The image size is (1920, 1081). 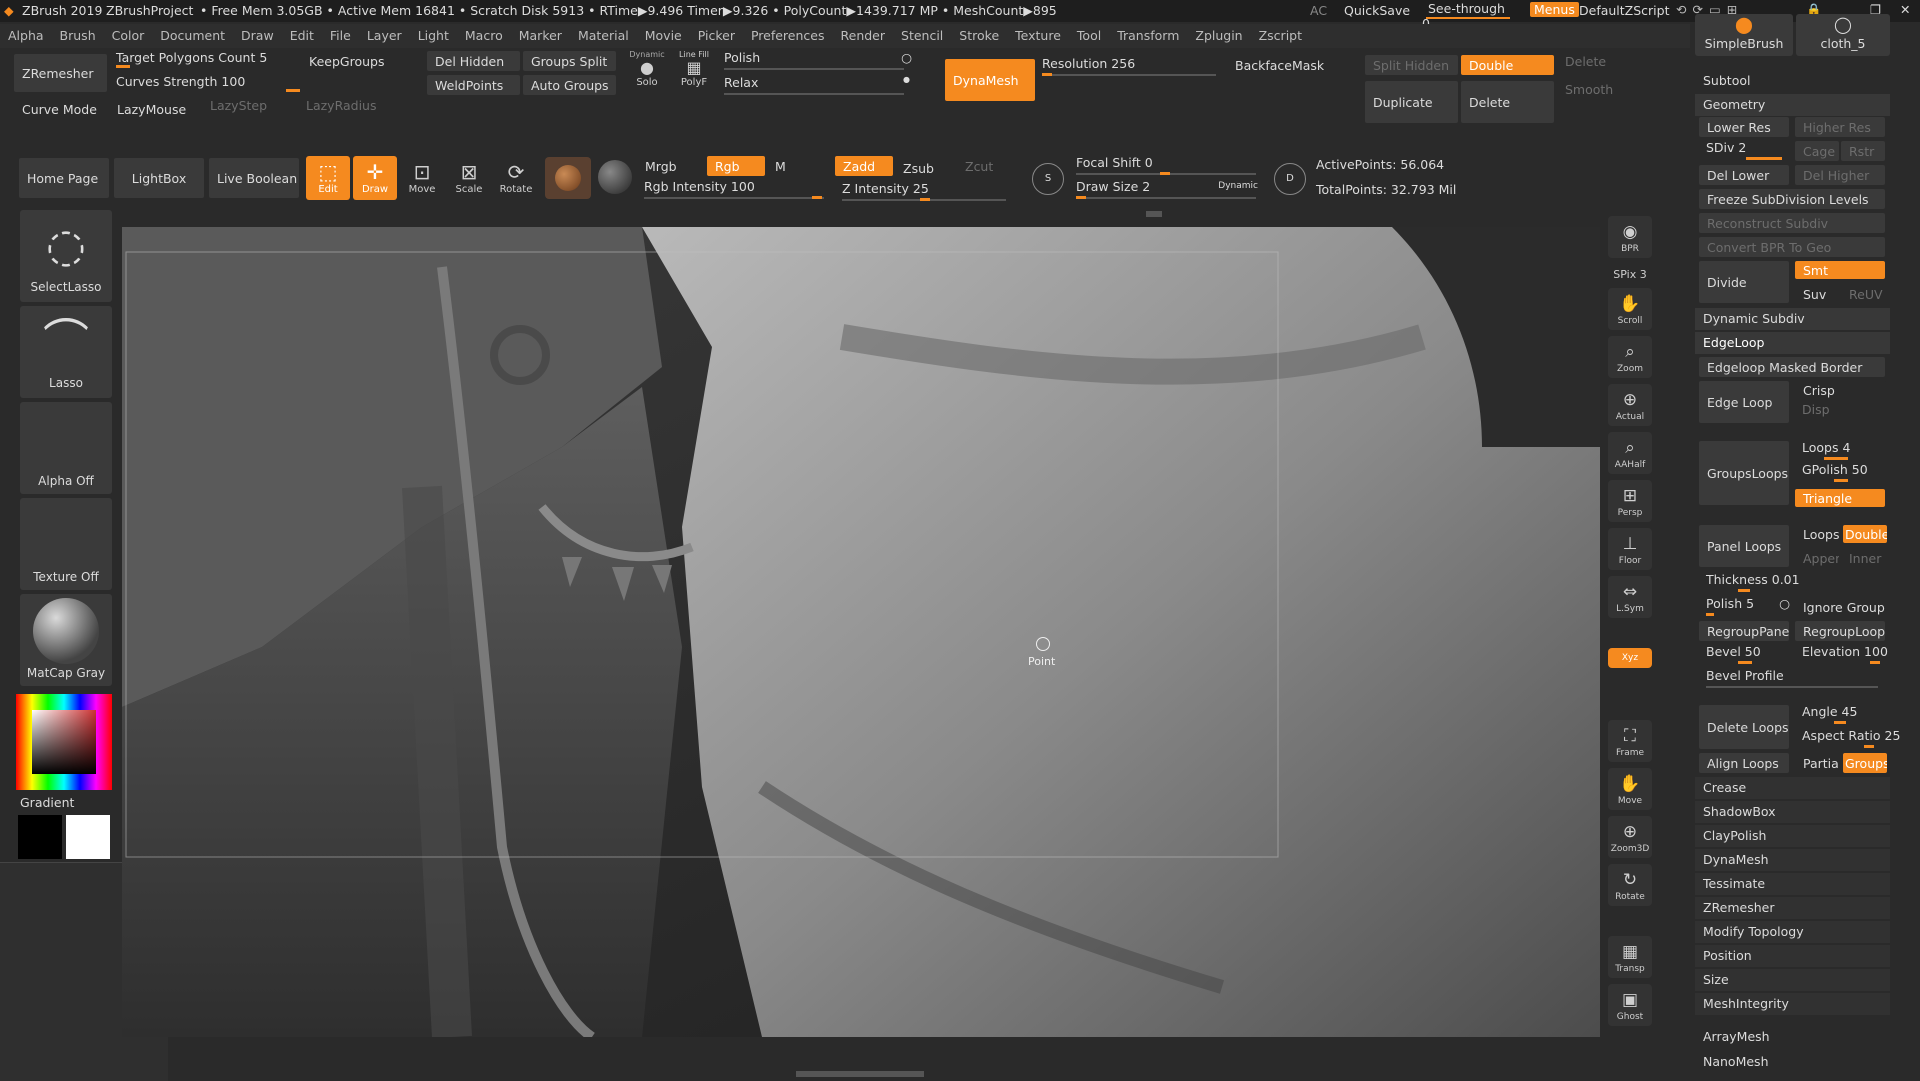 What do you see at coordinates (788, 36) in the screenshot?
I see `menu-preferences: Preferences` at bounding box center [788, 36].